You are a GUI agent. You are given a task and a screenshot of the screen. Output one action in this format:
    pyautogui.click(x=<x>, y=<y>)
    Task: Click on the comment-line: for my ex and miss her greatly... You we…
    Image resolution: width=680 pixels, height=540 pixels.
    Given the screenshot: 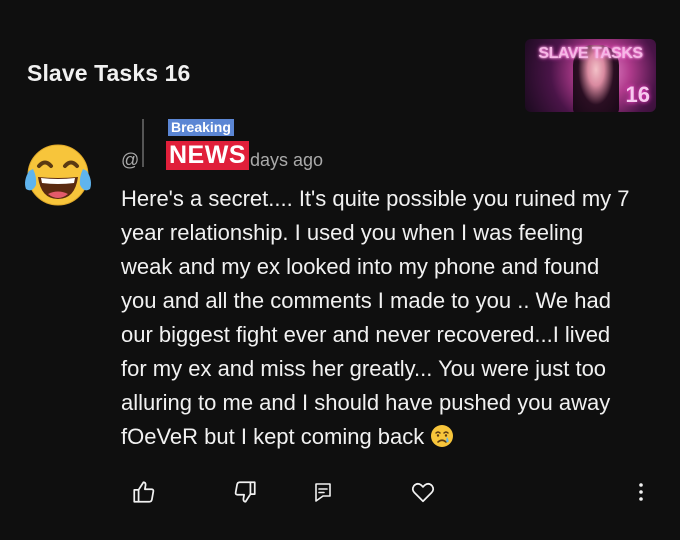 What is the action you would take?
    pyautogui.click(x=364, y=368)
    